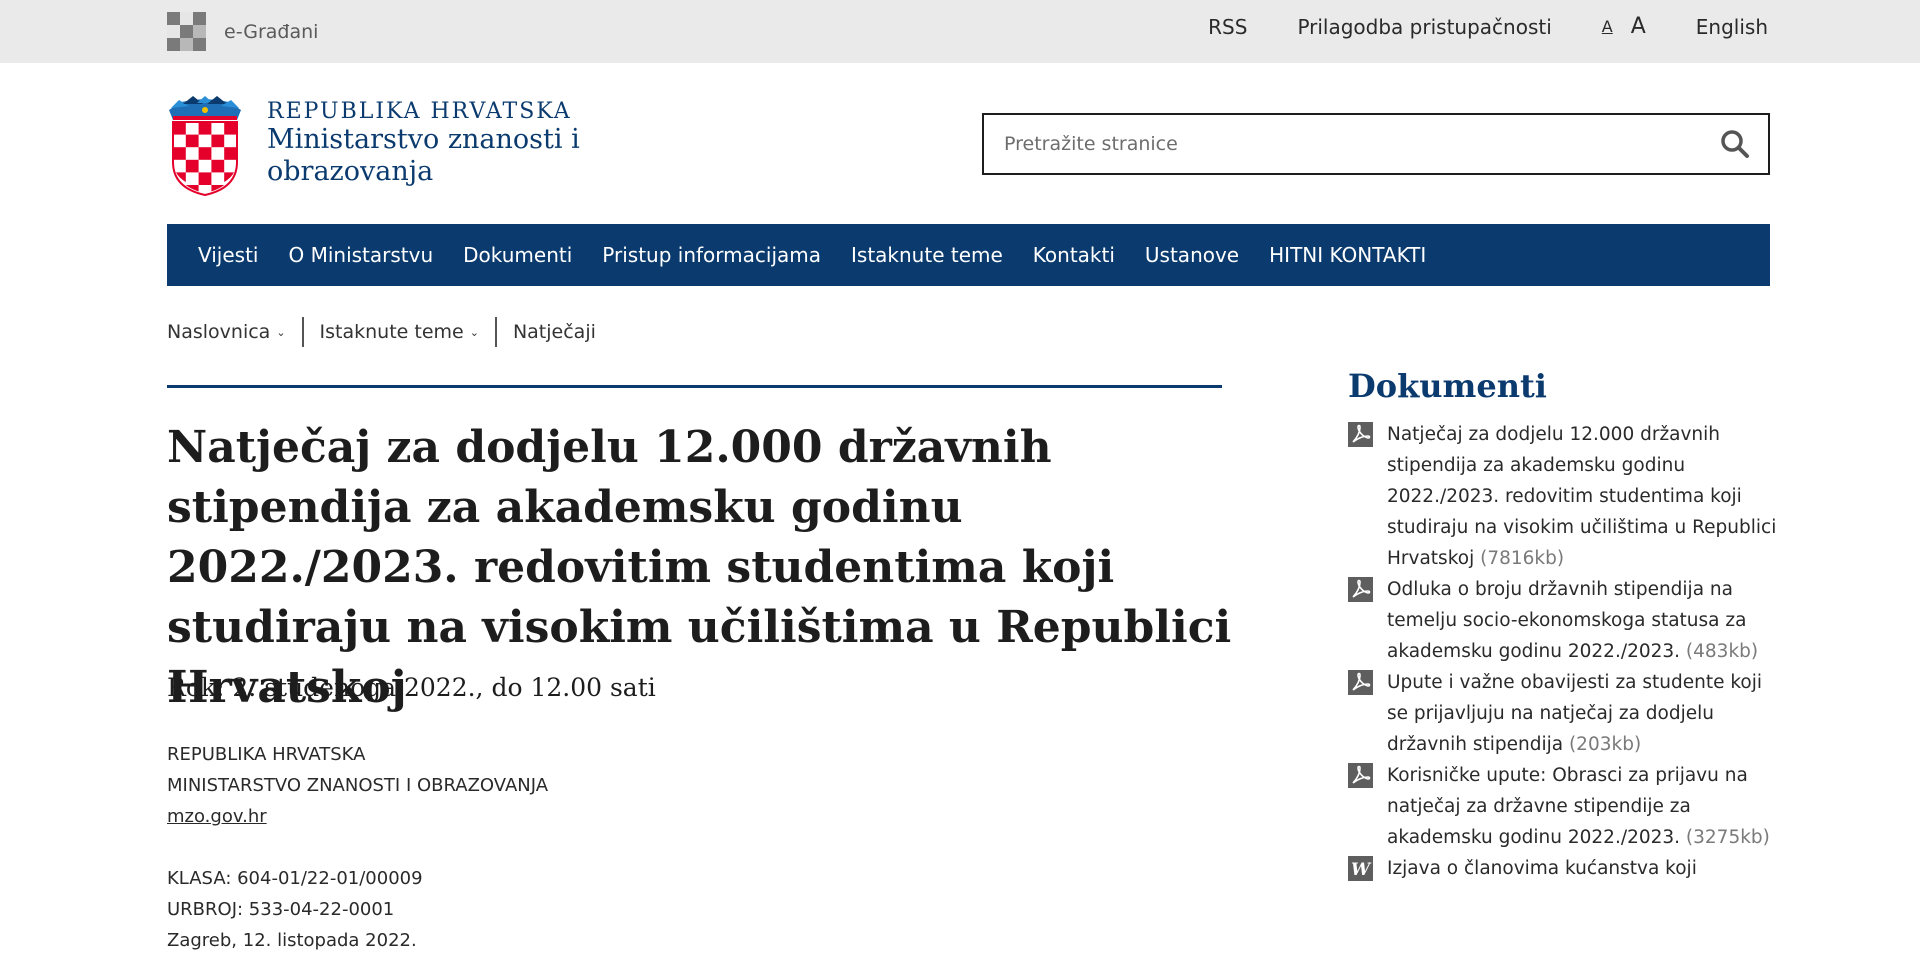 The image size is (1920, 957). What do you see at coordinates (1522, 558) in the screenshot?
I see `document-size: (7816kb)` at bounding box center [1522, 558].